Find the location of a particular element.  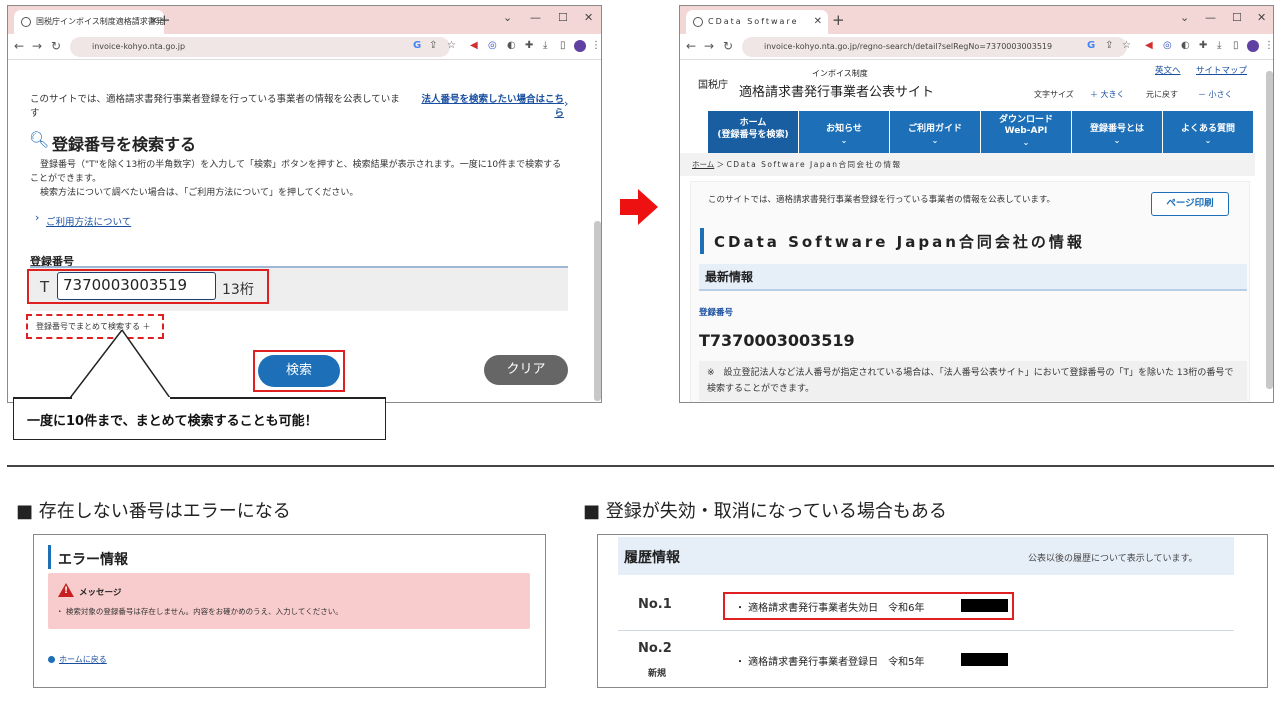

digit-count: 13桁 is located at coordinates (238, 290).